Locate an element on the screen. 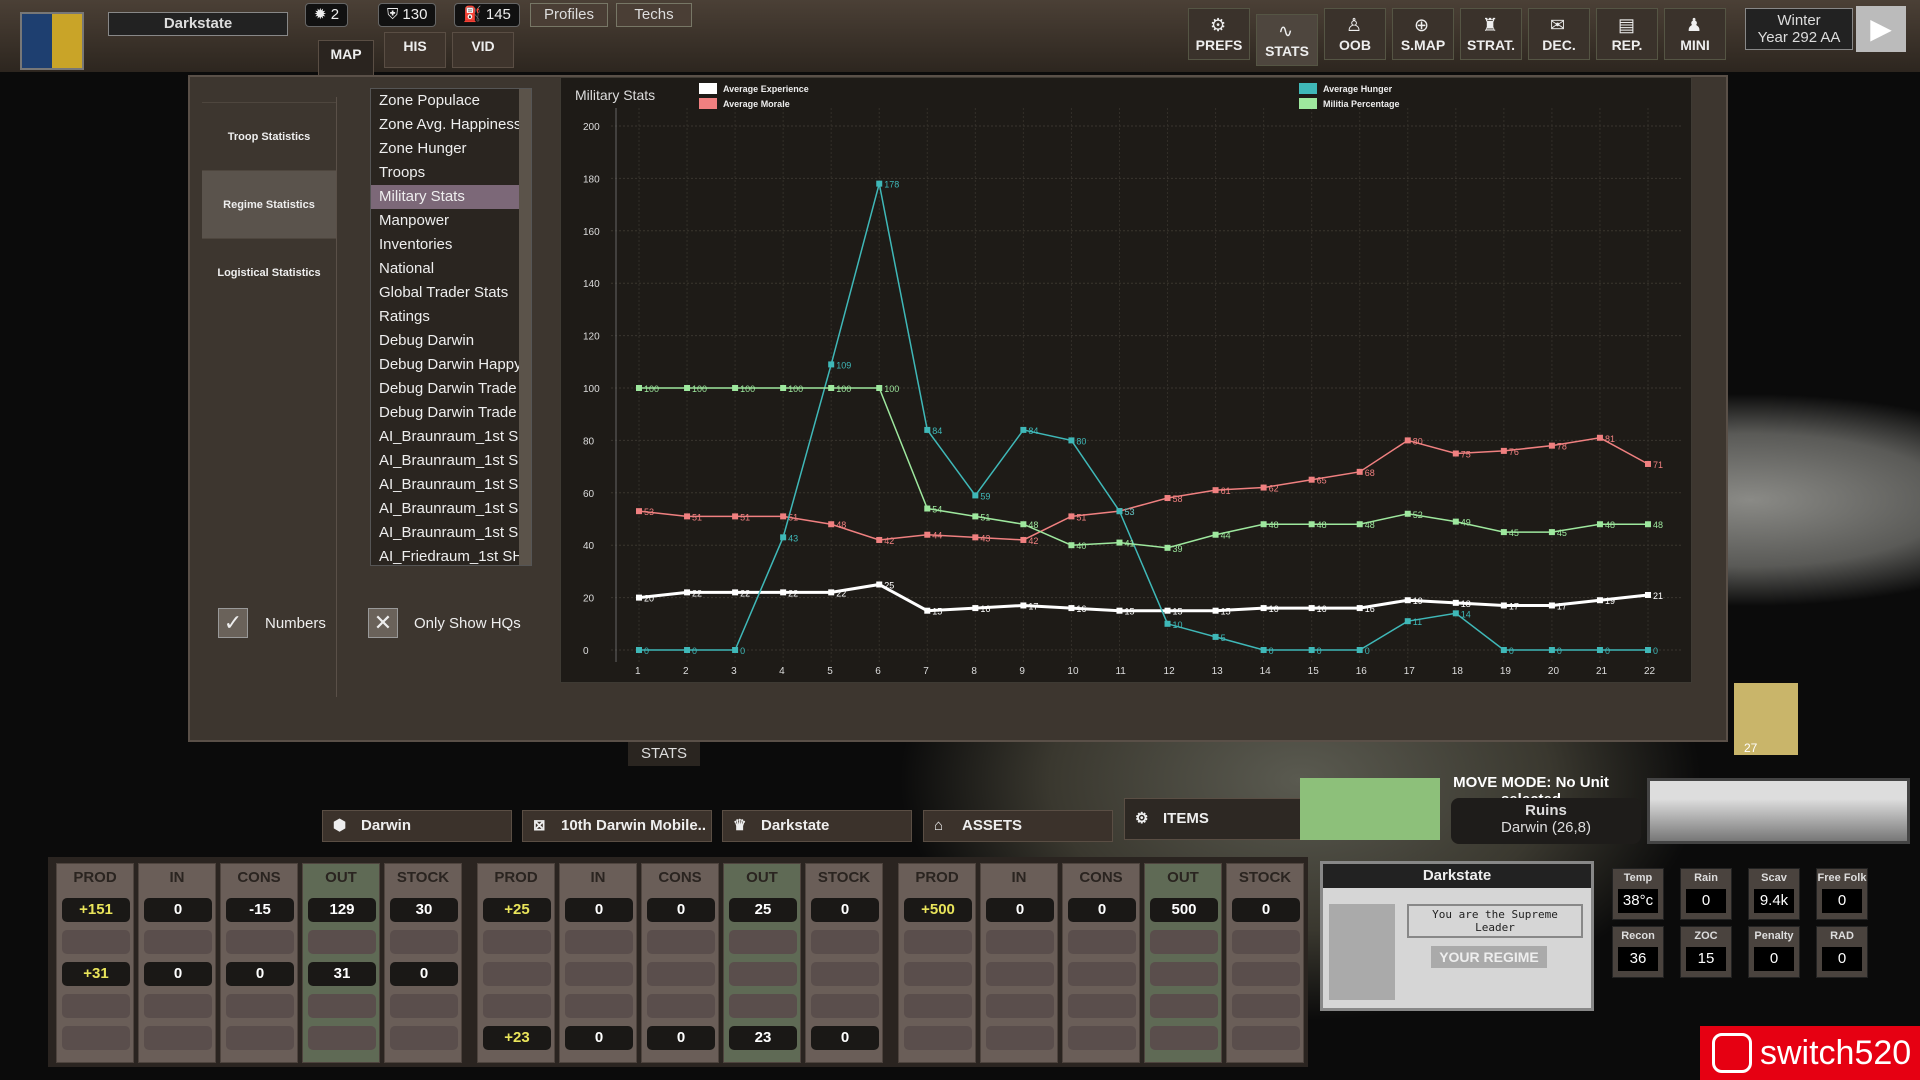 This screenshot has height=1080, width=1920. stats-list-item: AI_Friedraum_1st SHQ is located at coordinates (451, 555).